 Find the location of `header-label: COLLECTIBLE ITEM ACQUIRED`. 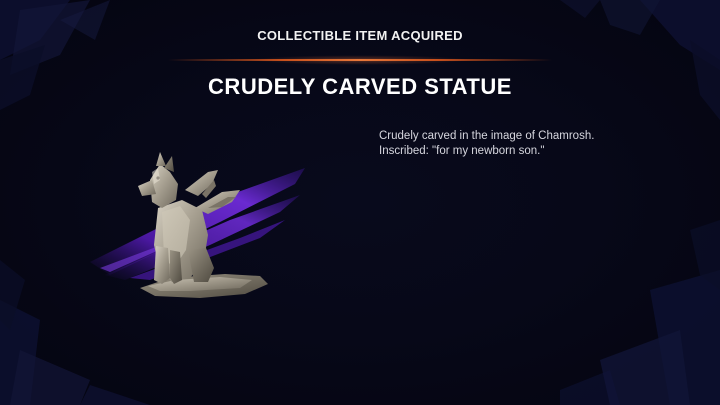

header-label: COLLECTIBLE ITEM ACQUIRED is located at coordinates (360, 35).